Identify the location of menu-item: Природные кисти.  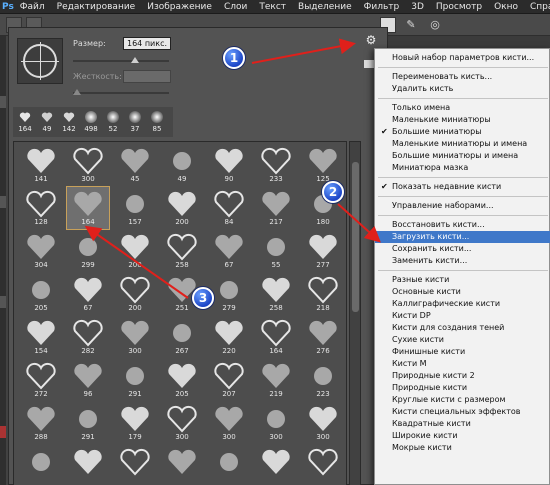
(462, 388).